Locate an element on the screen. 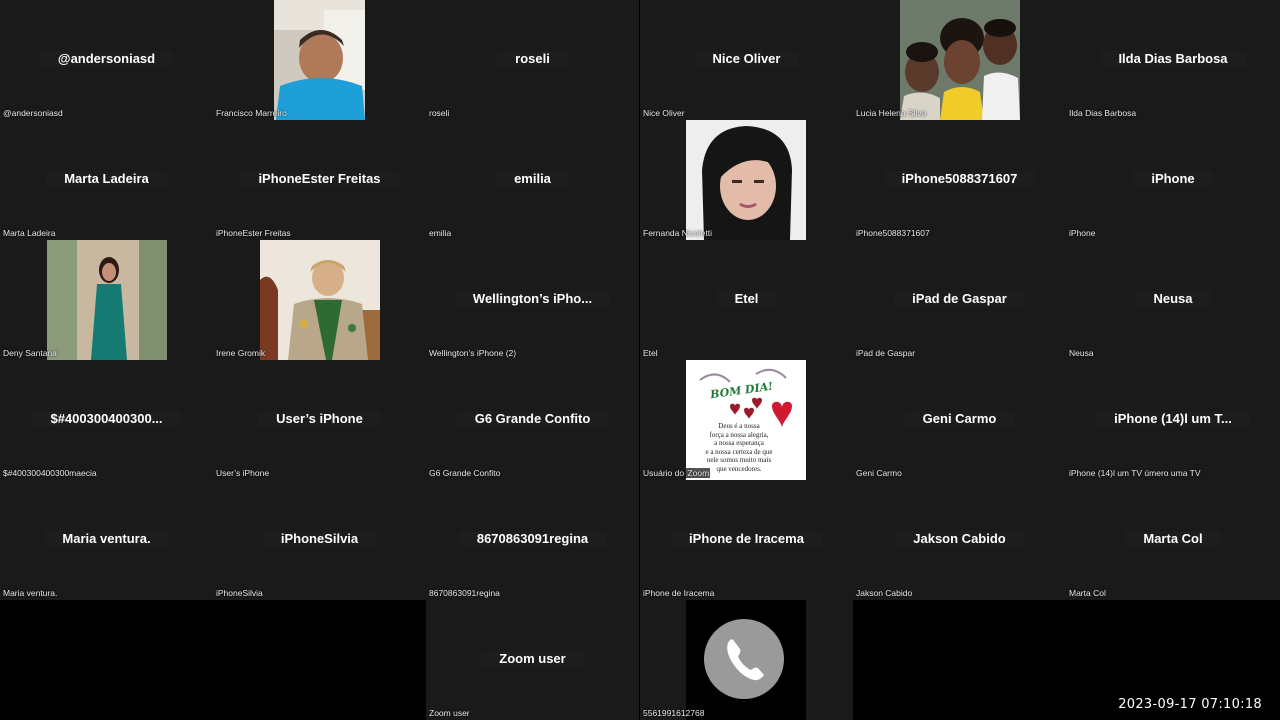  participant-tile: iPhoneSilvia iPhoneSilvia is located at coordinates (319, 540).